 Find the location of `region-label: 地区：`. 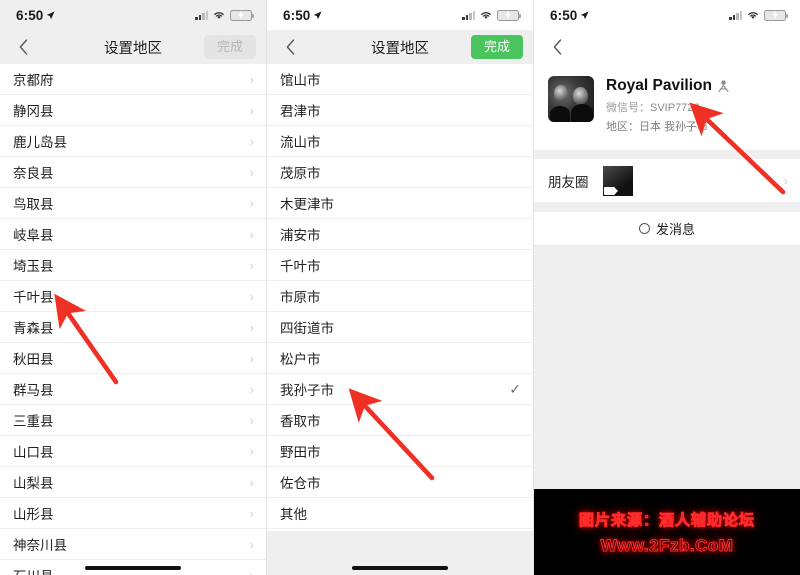

region-label: 地区： is located at coordinates (622, 127).